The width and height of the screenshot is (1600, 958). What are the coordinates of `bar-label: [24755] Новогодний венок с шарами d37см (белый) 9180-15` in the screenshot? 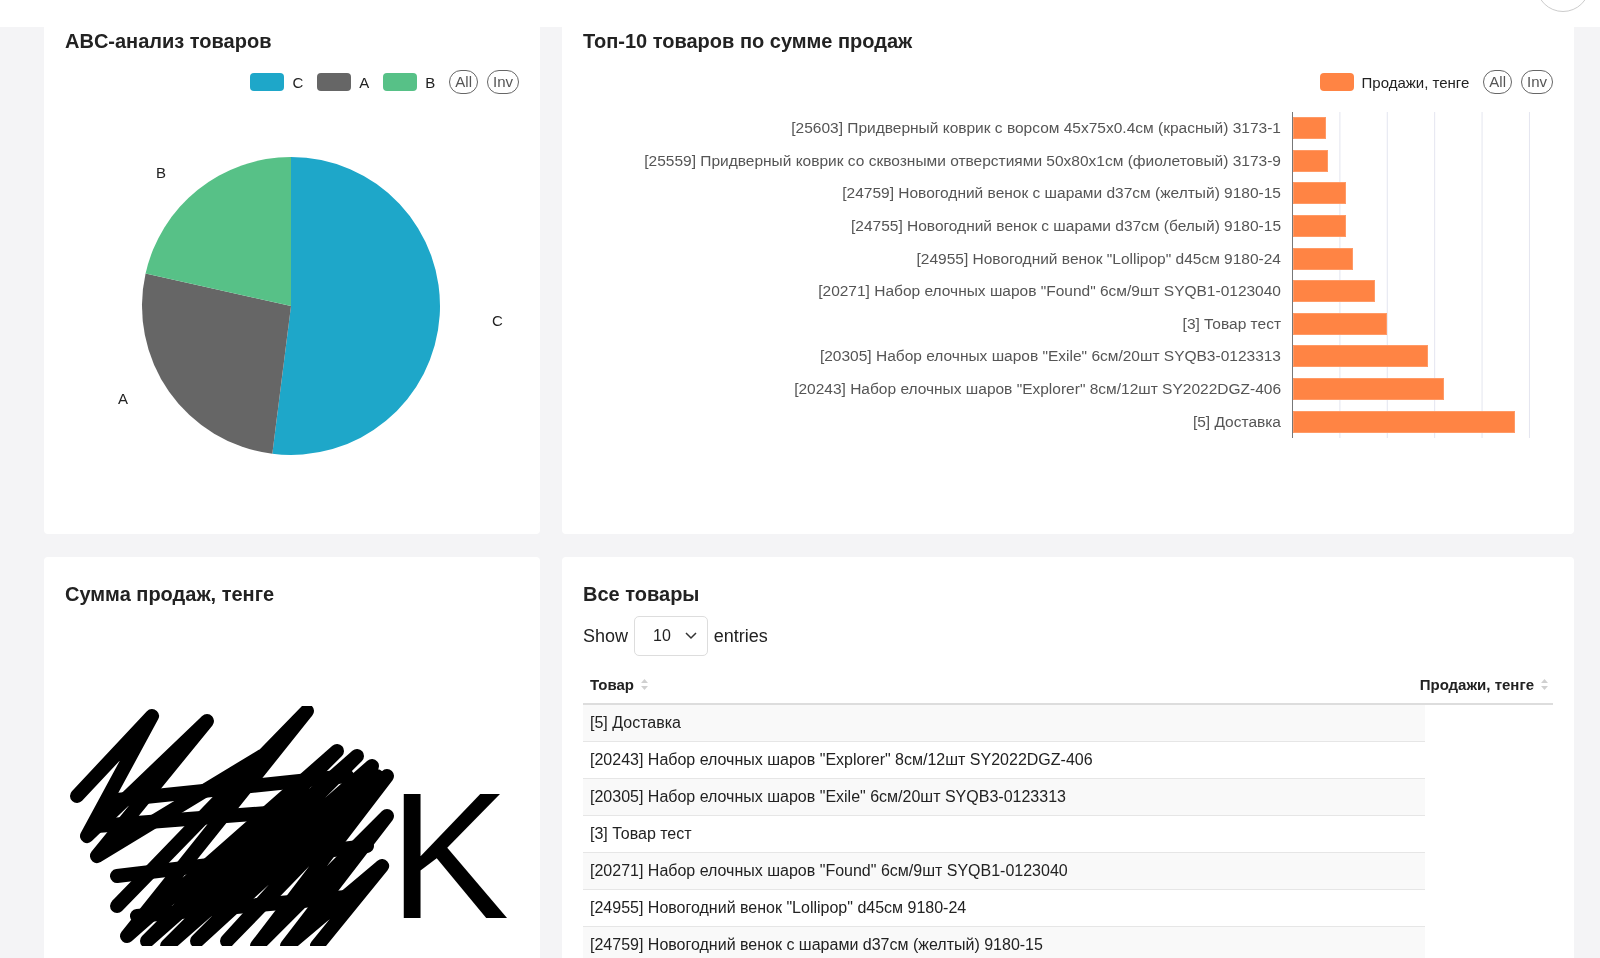 It's located at (1066, 226).